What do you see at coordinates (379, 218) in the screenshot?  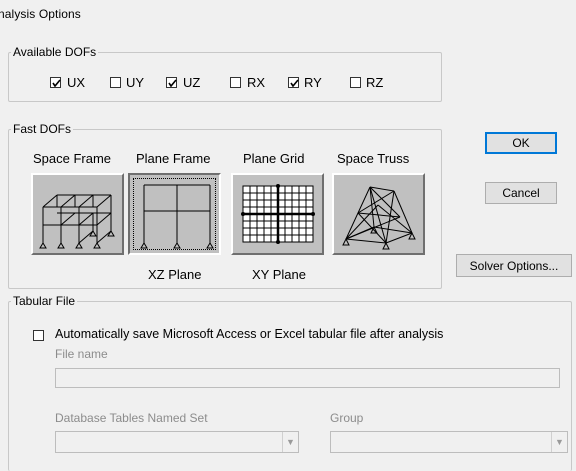 I see `space-truss-icon` at bounding box center [379, 218].